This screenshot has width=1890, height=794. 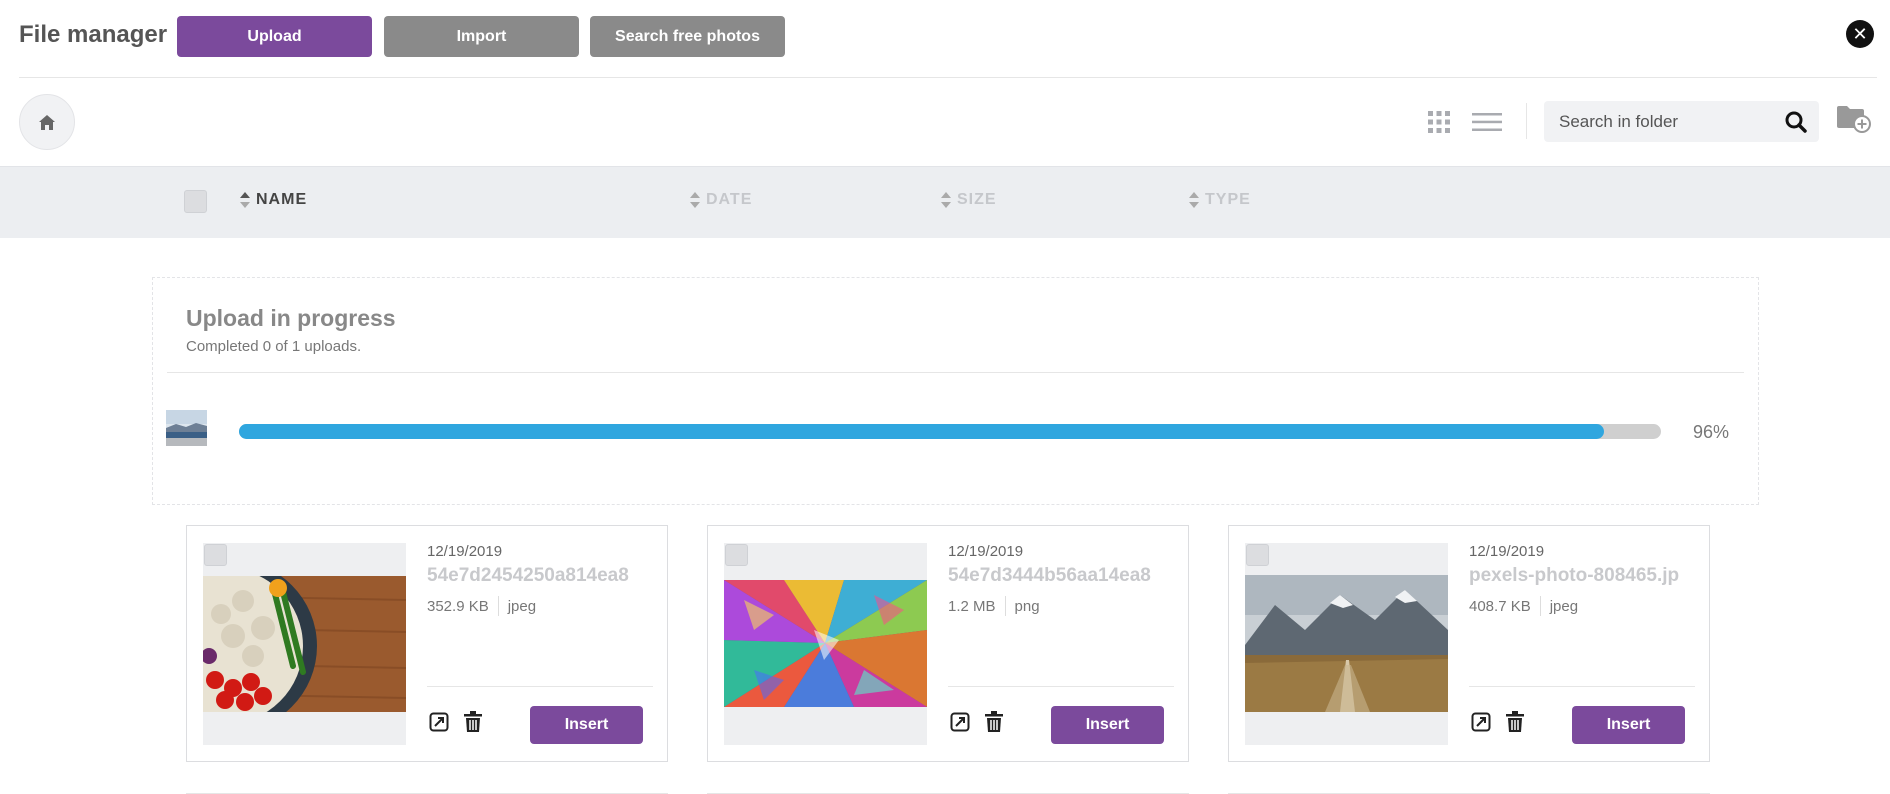 What do you see at coordinates (274, 36) in the screenshot?
I see `upload-button: Upload` at bounding box center [274, 36].